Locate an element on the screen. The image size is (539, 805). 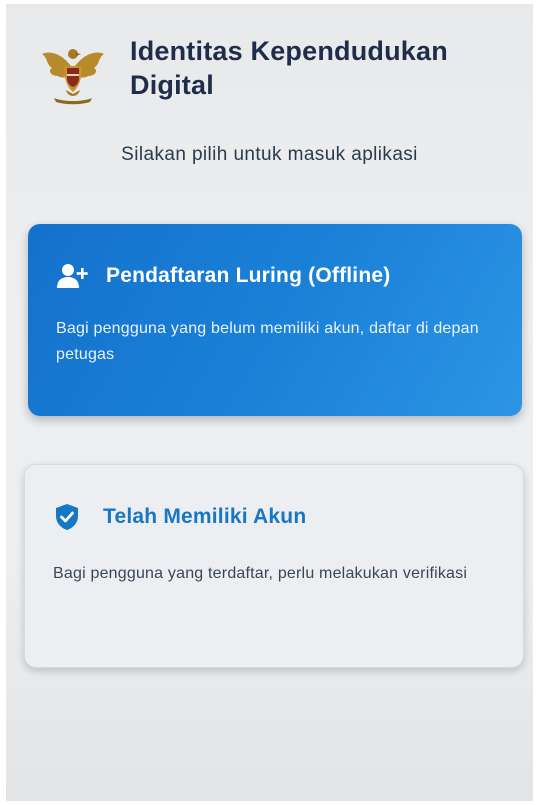
app-header: Identitas Kependudukan Digital is located at coordinates (280, 74).